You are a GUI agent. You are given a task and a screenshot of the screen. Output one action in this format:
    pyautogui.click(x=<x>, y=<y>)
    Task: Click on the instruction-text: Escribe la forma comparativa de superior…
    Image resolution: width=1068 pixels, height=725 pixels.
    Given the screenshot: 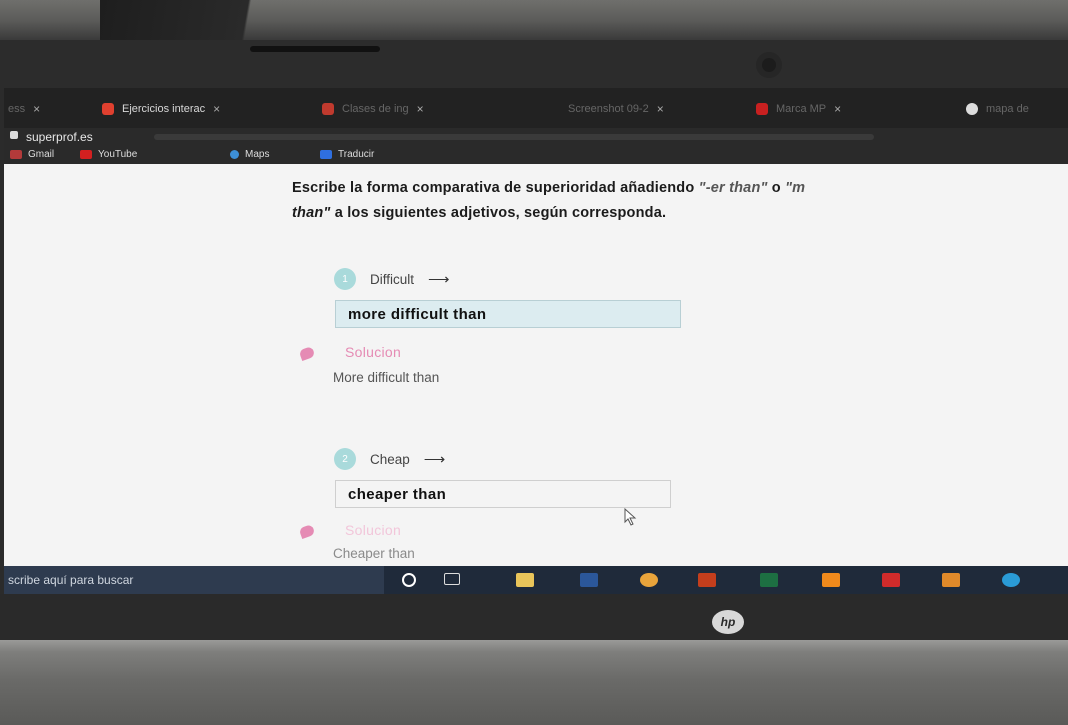 What is the action you would take?
    pyautogui.click(x=495, y=188)
    